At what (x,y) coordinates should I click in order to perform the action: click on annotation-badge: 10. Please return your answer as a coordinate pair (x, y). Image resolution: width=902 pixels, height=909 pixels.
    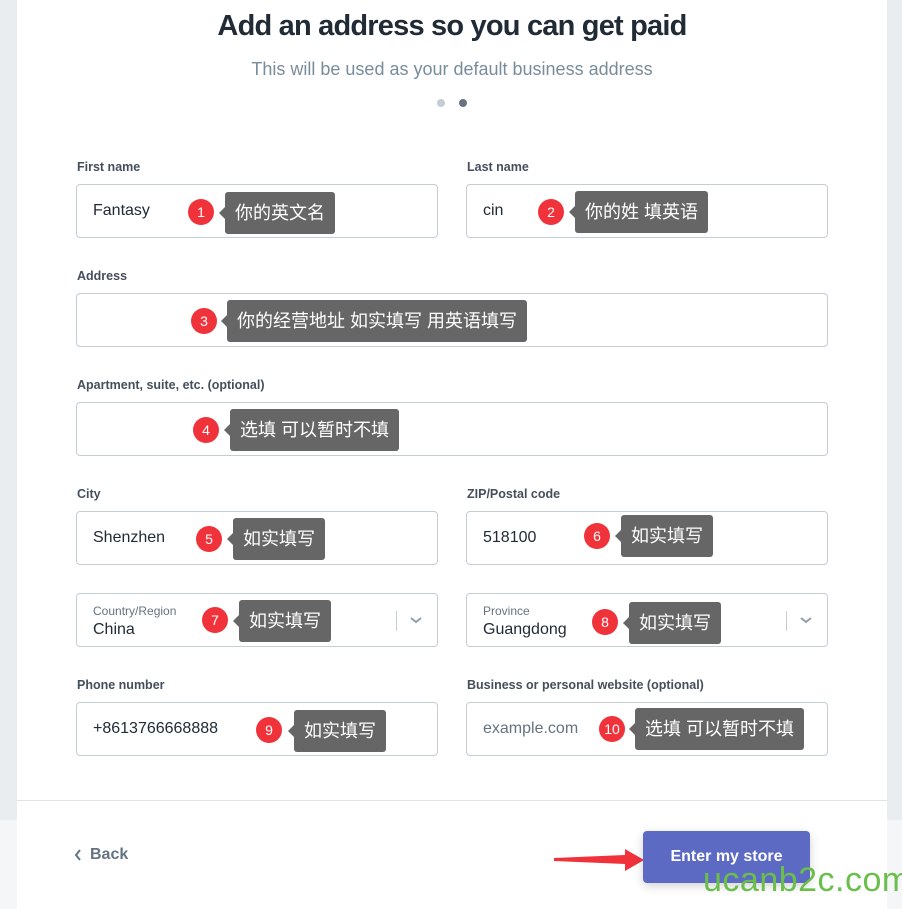
    Looking at the image, I should click on (612, 729).